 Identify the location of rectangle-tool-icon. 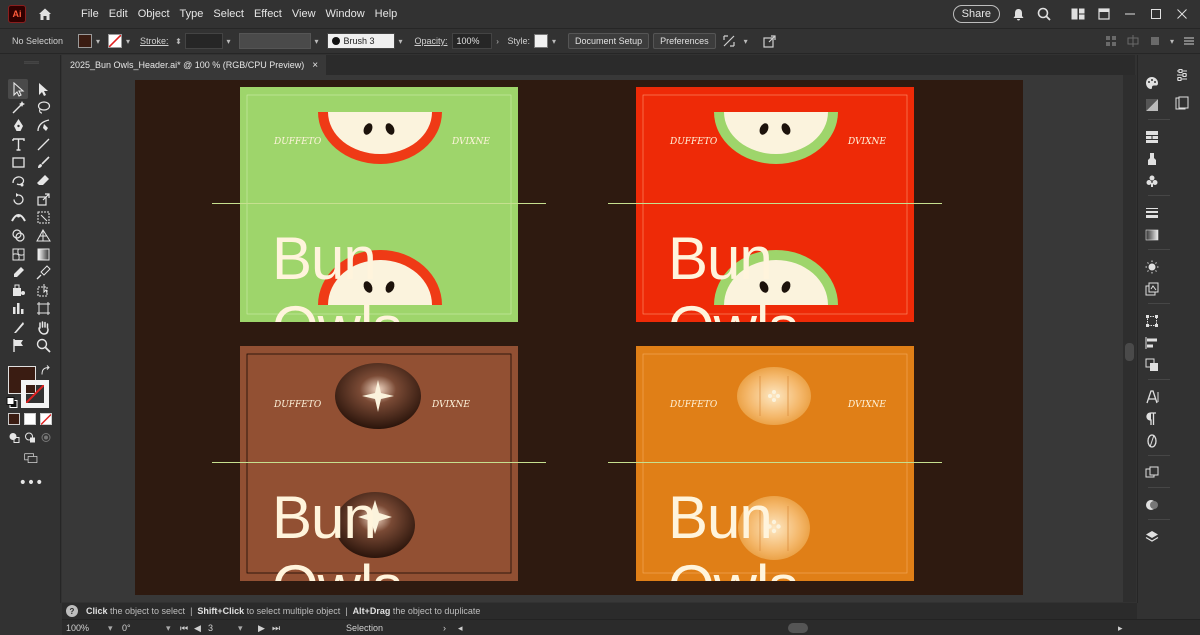
(18, 162).